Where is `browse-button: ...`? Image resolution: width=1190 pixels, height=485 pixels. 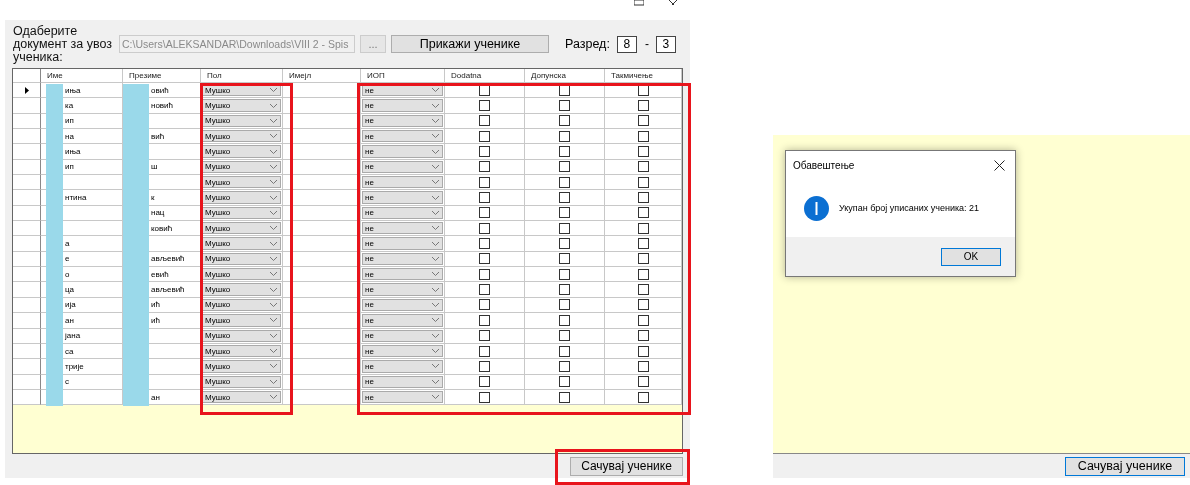
browse-button: ... is located at coordinates (373, 44).